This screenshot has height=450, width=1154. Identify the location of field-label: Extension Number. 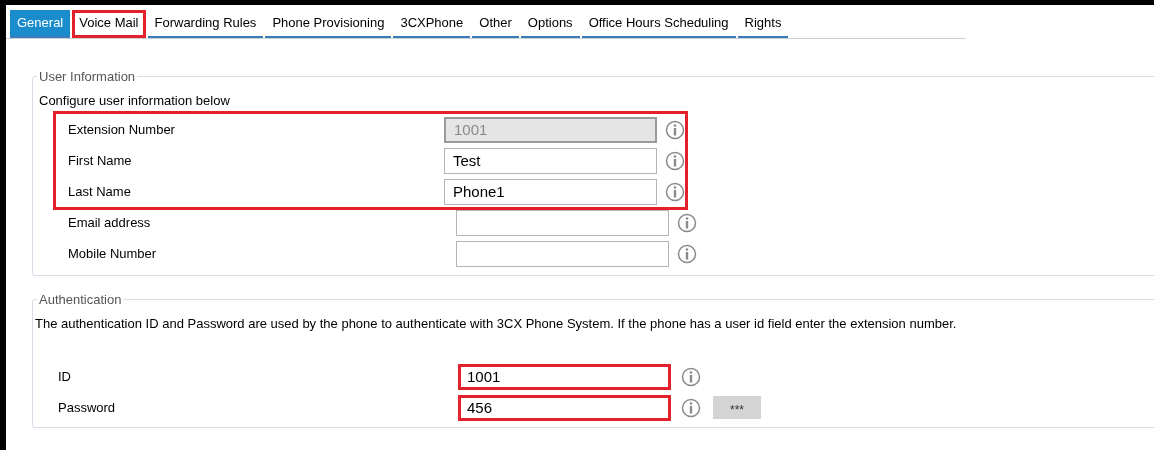
(121, 129).